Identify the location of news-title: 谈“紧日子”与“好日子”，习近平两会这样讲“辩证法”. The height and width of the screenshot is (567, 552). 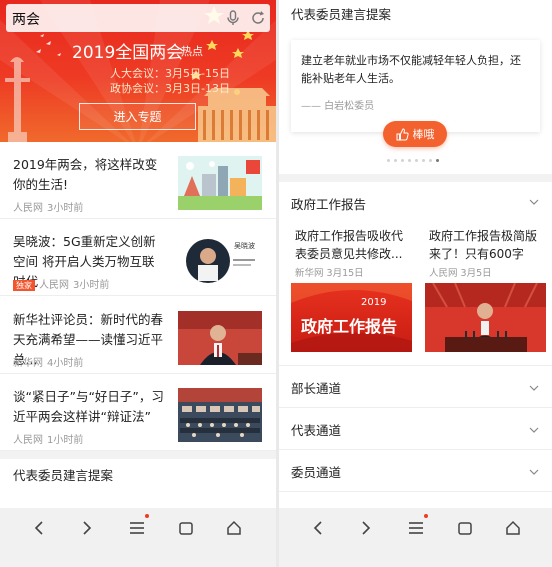
(89, 407).